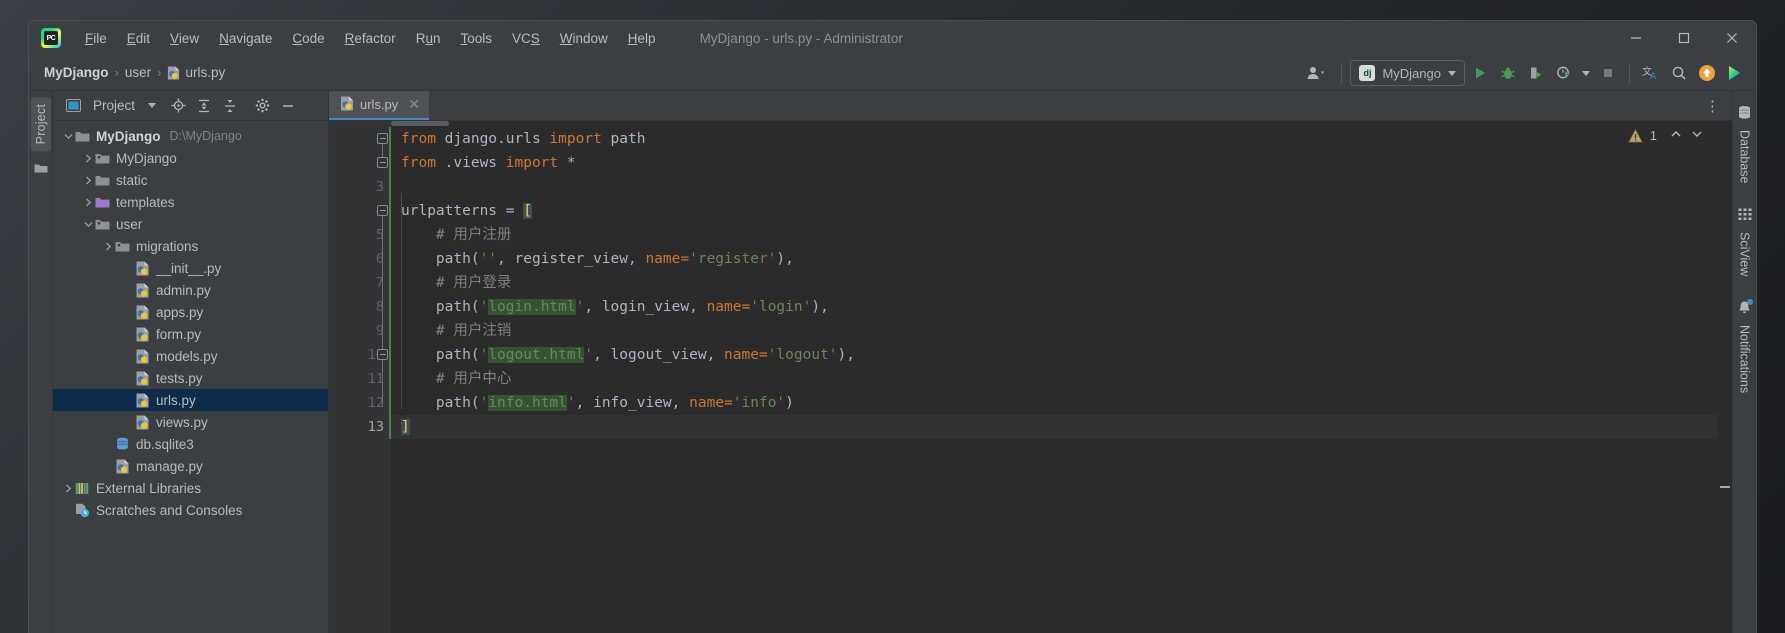  I want to click on code-line: urlpatterns = [, so click(1054, 211).